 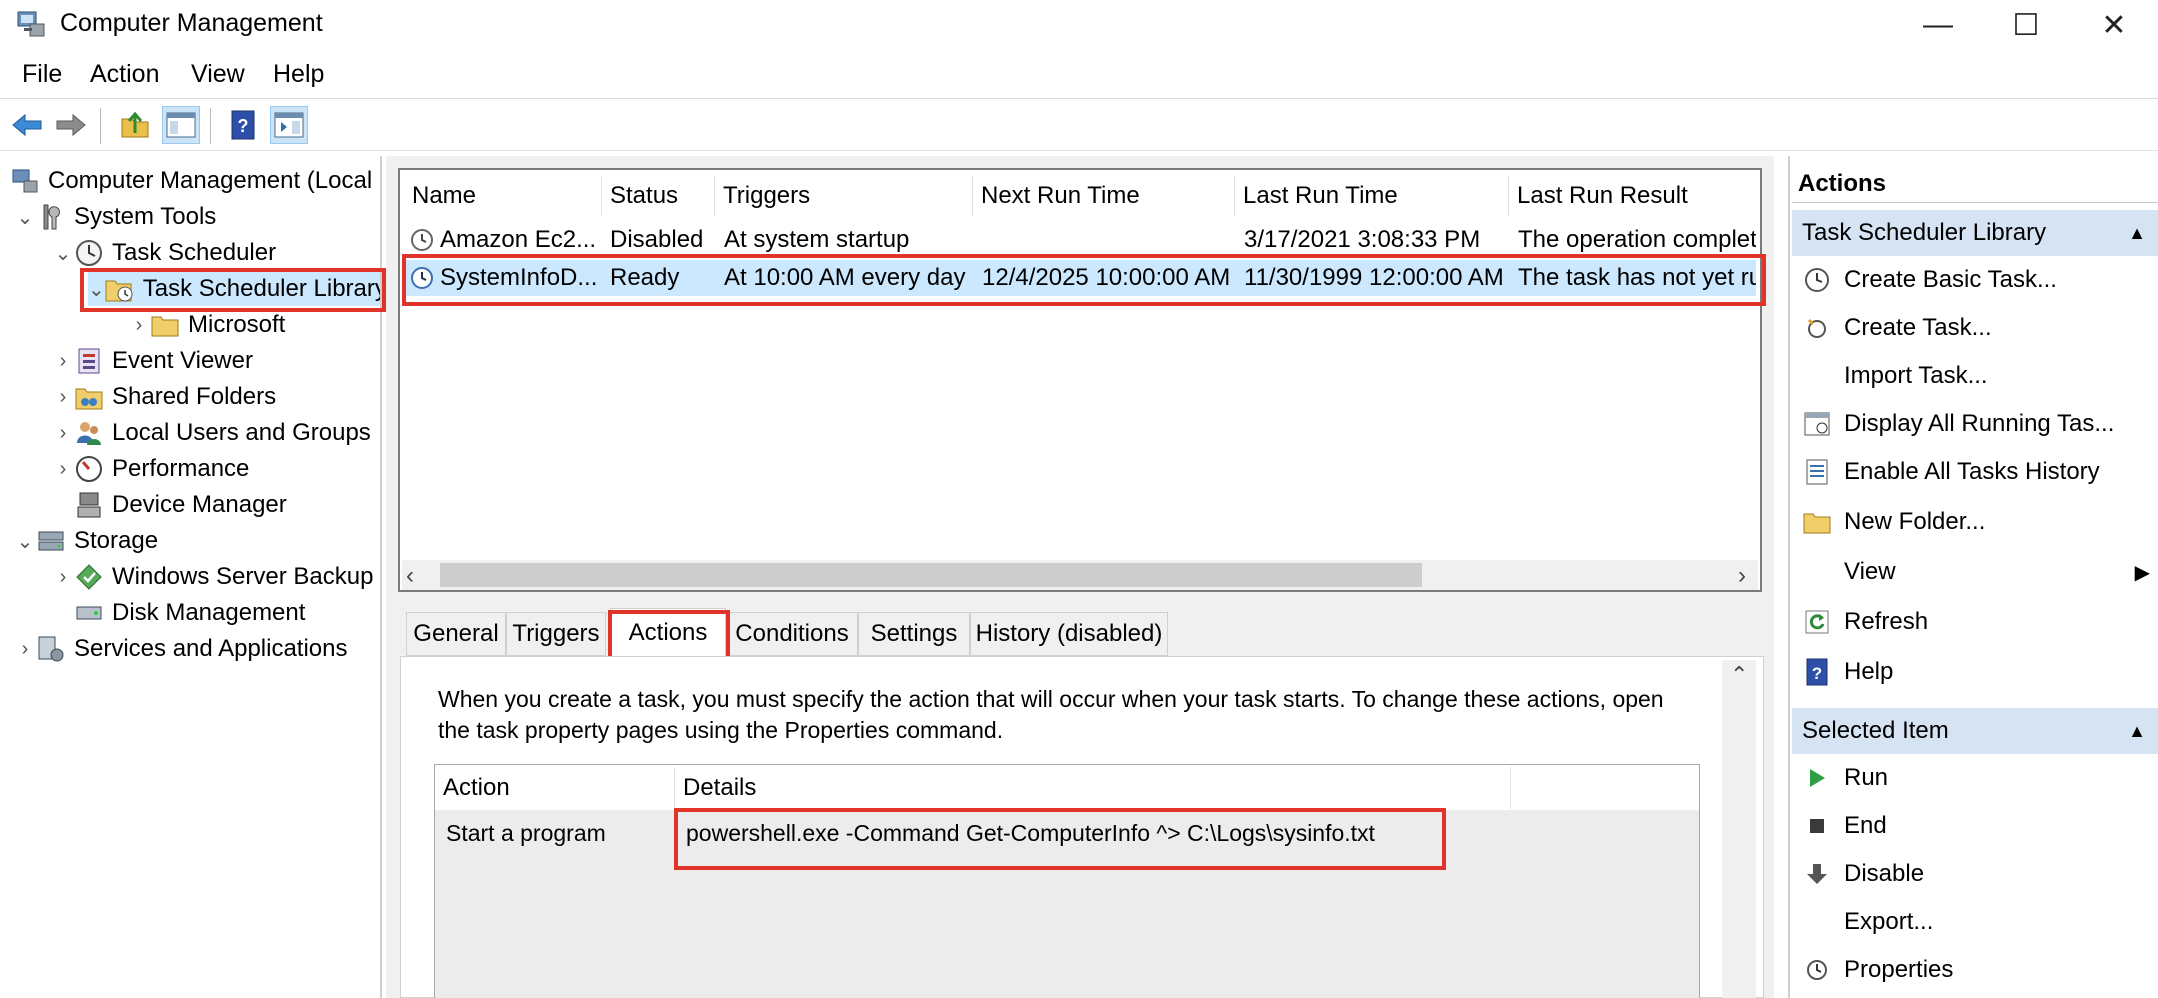 I want to click on menu-file: File, so click(x=42, y=74).